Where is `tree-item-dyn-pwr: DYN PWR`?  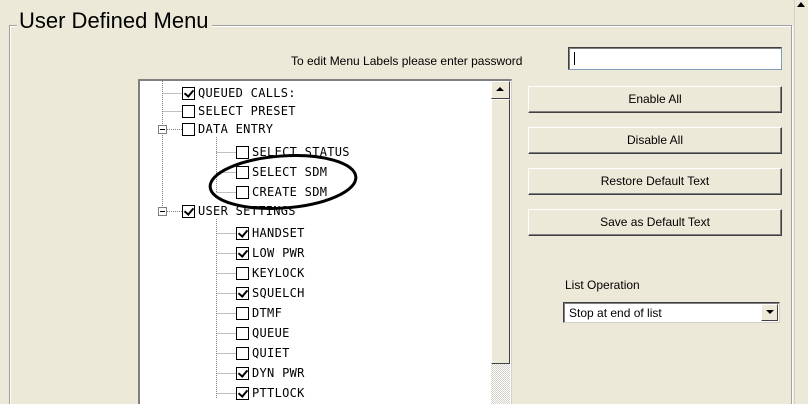
tree-item-dyn-pwr: DYN PWR is located at coordinates (270, 373).